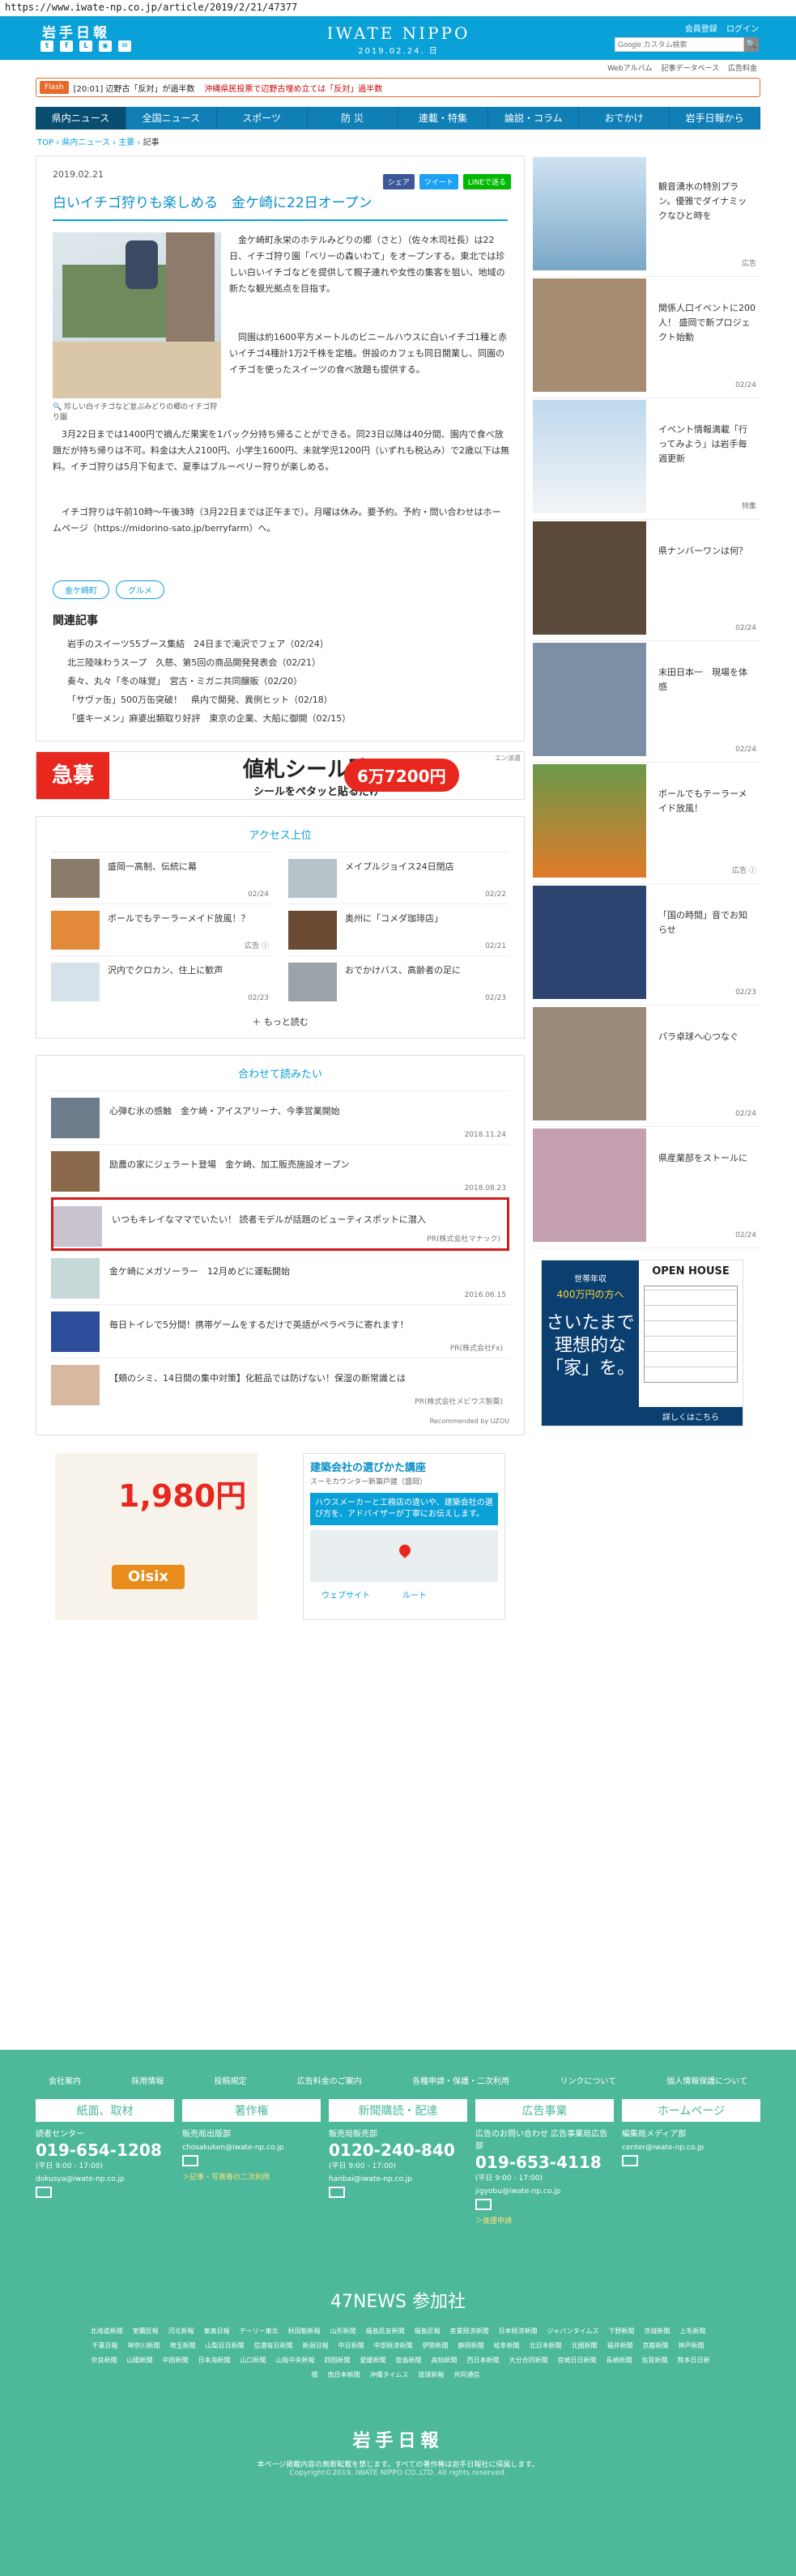 This screenshot has height=2576, width=796. Describe the element at coordinates (486, 181) in the screenshot. I see `line-share-button: LINEで送る` at that location.